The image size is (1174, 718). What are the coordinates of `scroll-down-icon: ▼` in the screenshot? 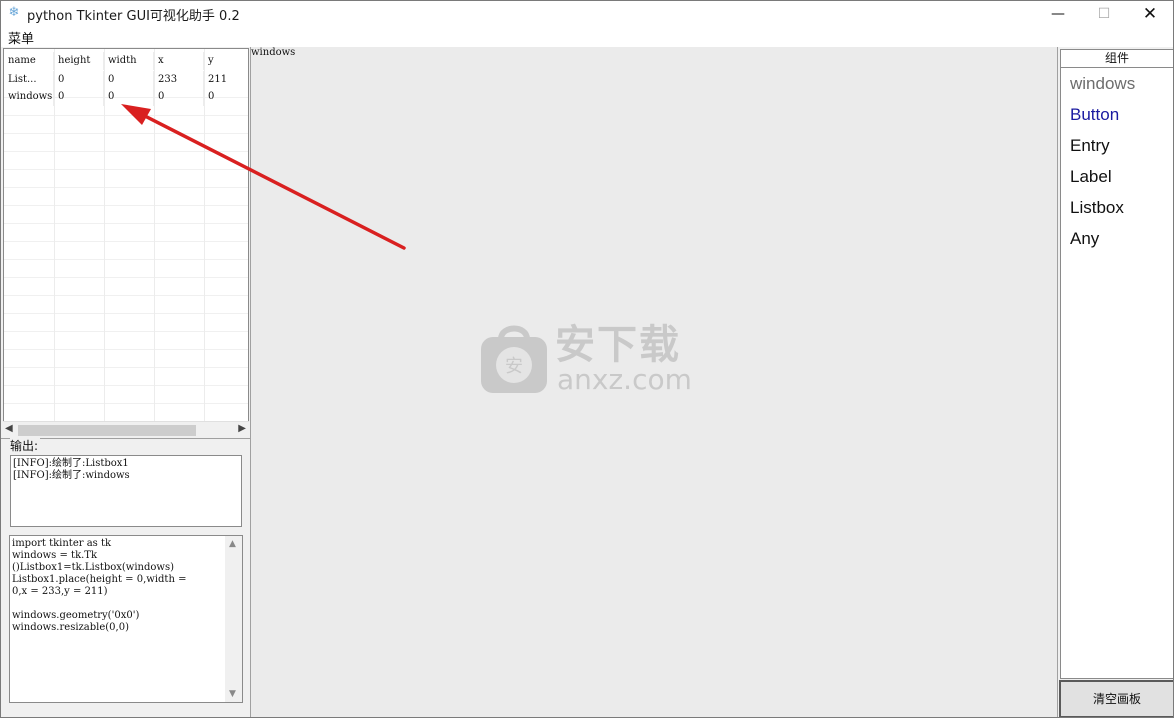 It's located at (232, 694).